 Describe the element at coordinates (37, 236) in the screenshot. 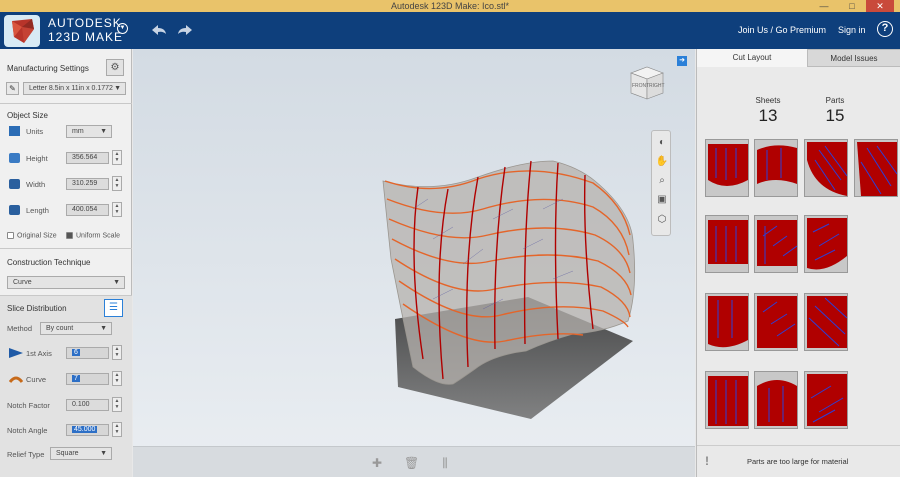

I see `original-size-label: Original Size` at that location.